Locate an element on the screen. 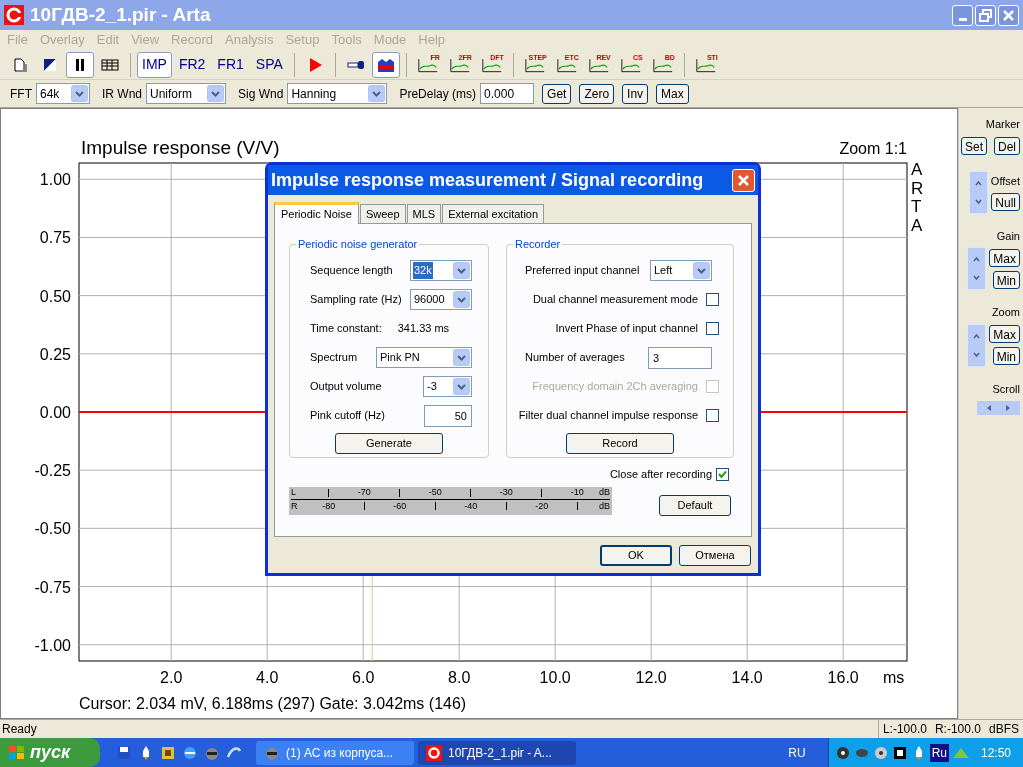 The height and width of the screenshot is (767, 1023). close-icon is located at coordinates (743, 180).